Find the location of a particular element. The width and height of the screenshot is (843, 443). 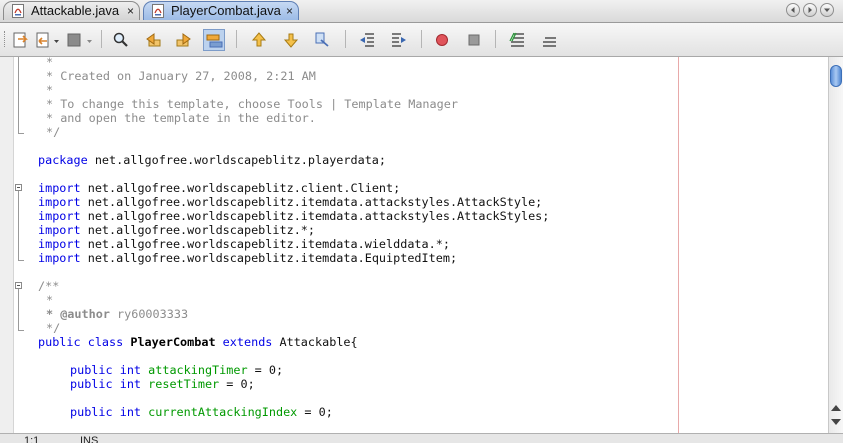

toolbar-grip is located at coordinates (5, 39).